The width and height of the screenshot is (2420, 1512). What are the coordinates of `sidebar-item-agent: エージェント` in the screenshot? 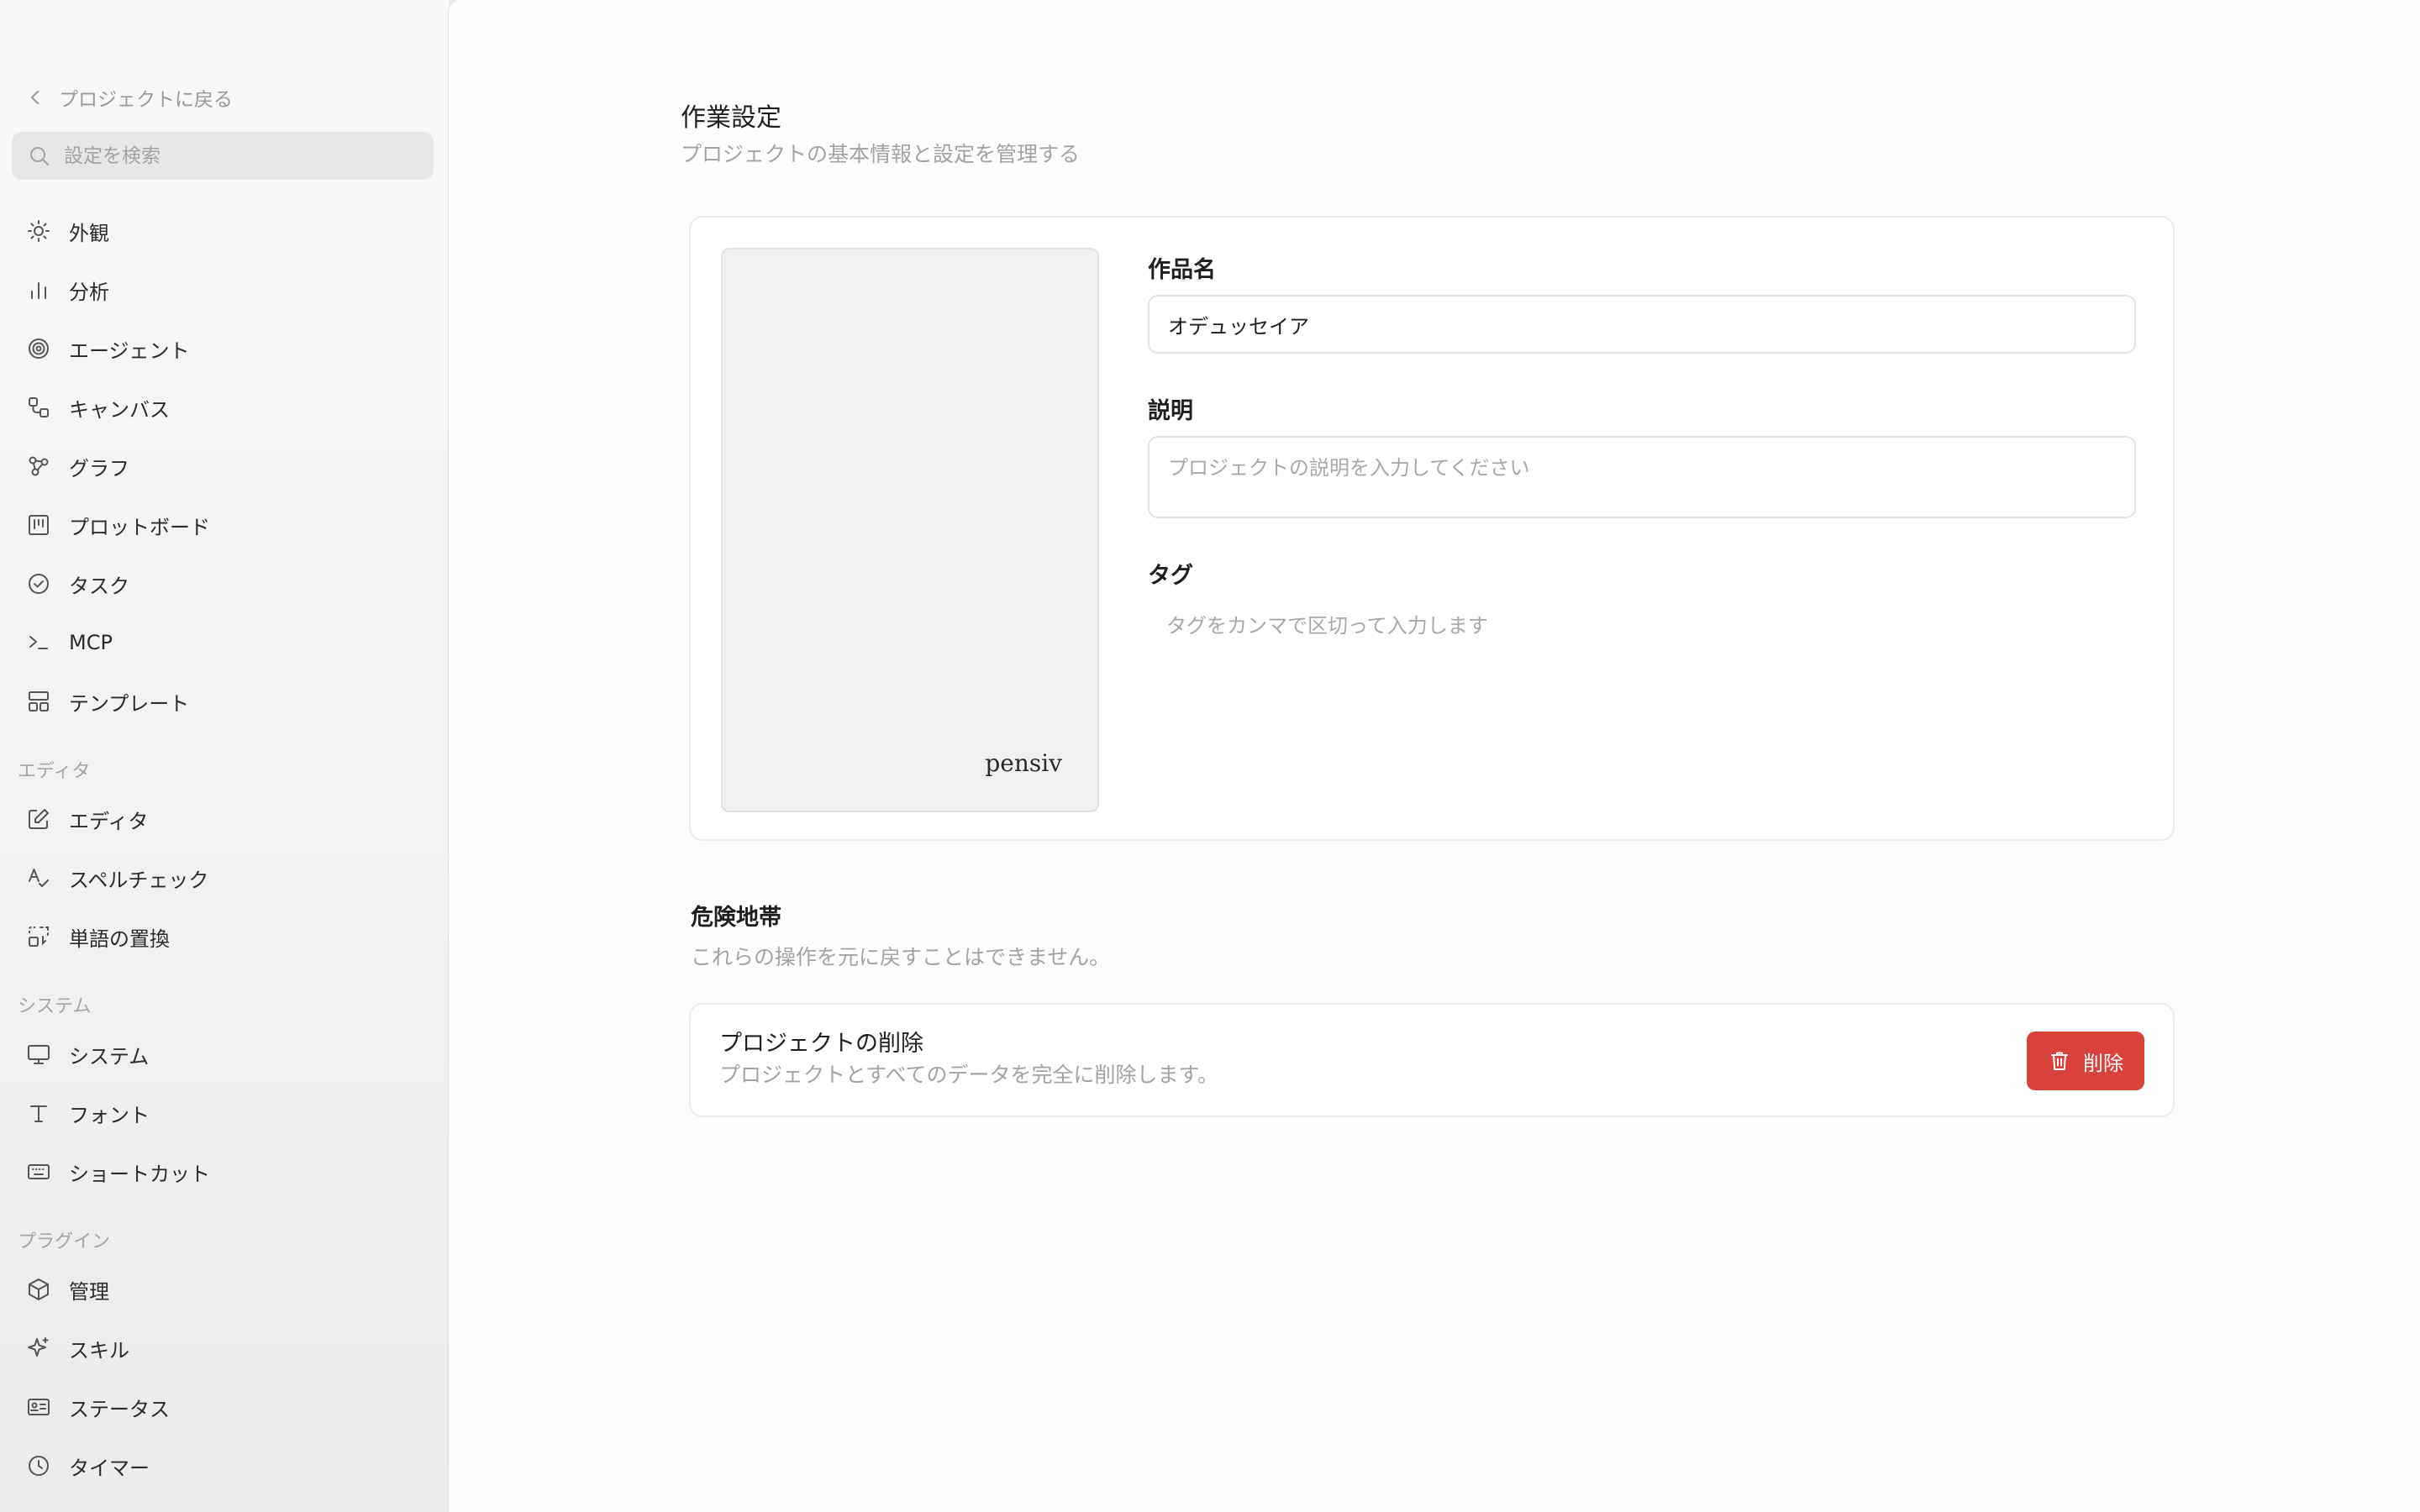 It's located at (227, 348).